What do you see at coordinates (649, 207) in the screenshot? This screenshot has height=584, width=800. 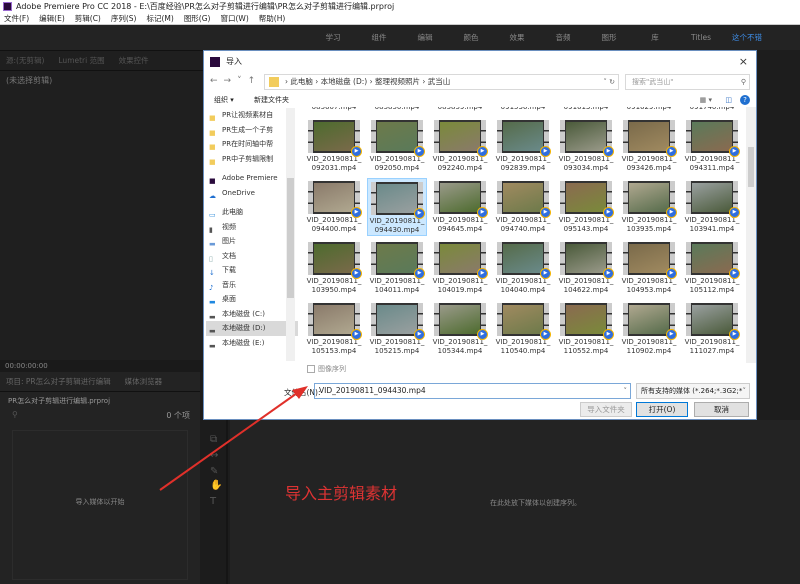 I see `file-item: ▶ VID_20190811_ 103935.mp4` at bounding box center [649, 207].